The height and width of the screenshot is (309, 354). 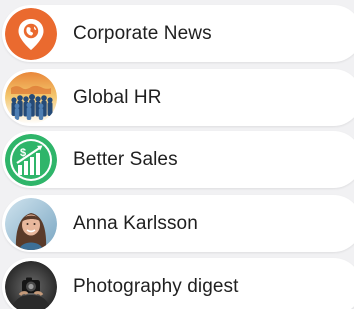 I want to click on person-photo-icon, so click(x=31, y=223).